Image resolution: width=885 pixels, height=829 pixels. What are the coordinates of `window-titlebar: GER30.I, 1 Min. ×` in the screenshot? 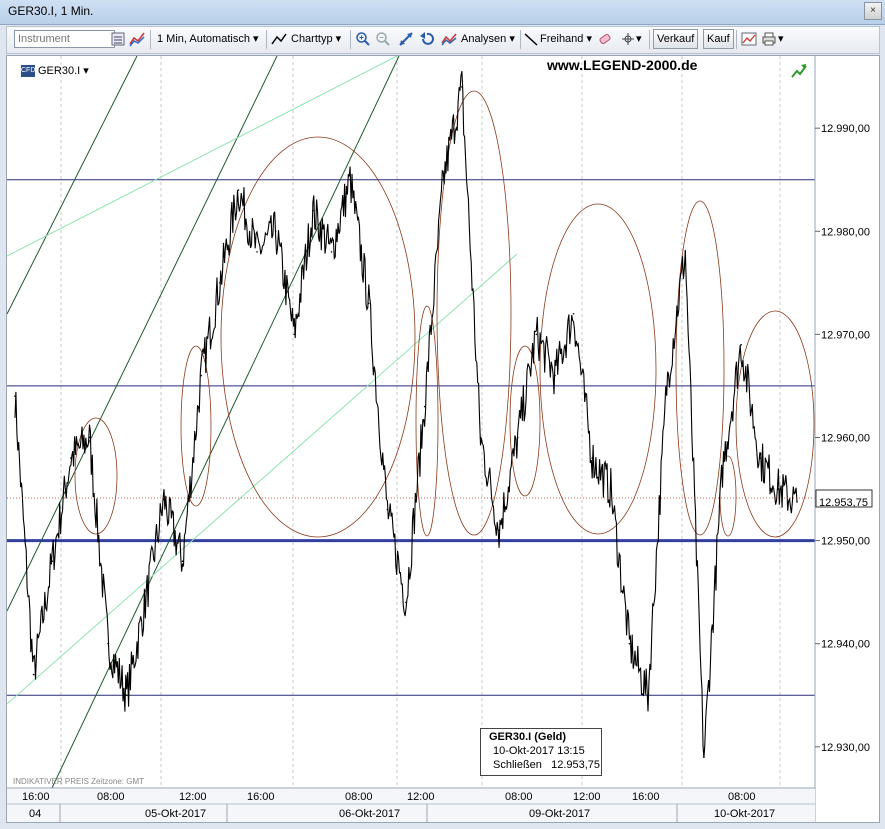 It's located at (442, 12).